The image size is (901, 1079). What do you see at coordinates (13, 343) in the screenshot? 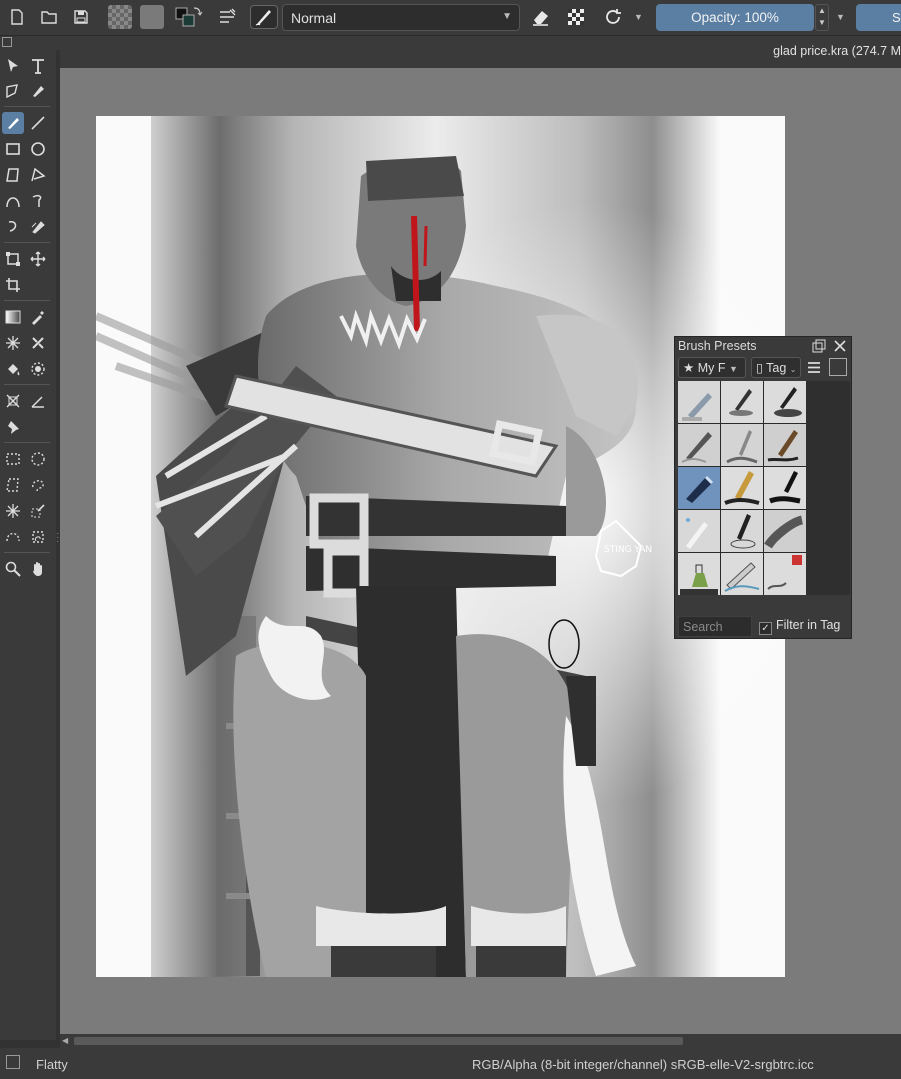
I see `smart-patch-tool-icon` at bounding box center [13, 343].